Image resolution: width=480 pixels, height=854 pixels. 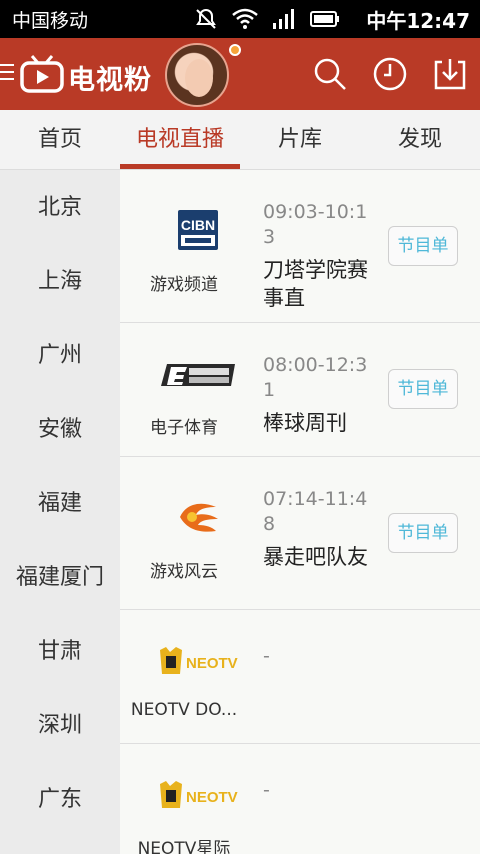 I want to click on app-name: 电视粉, so click(x=110, y=80).